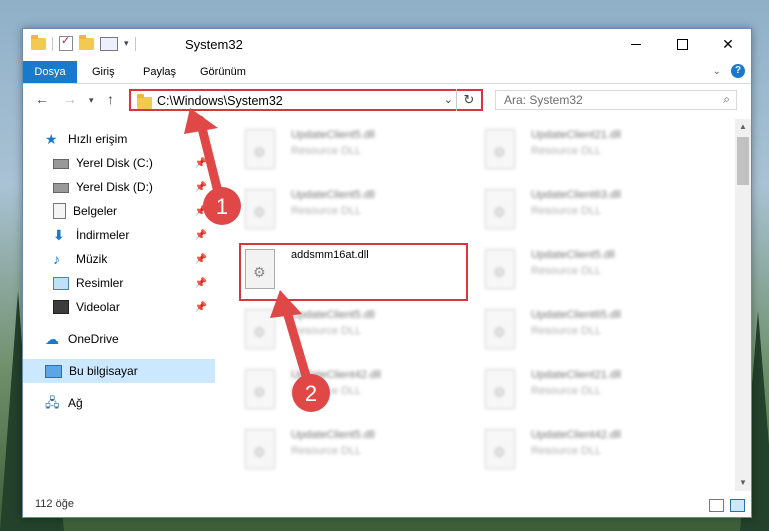  Describe the element at coordinates (91, 100) in the screenshot. I see `recent-locations-chevron-icon: ▾` at that location.